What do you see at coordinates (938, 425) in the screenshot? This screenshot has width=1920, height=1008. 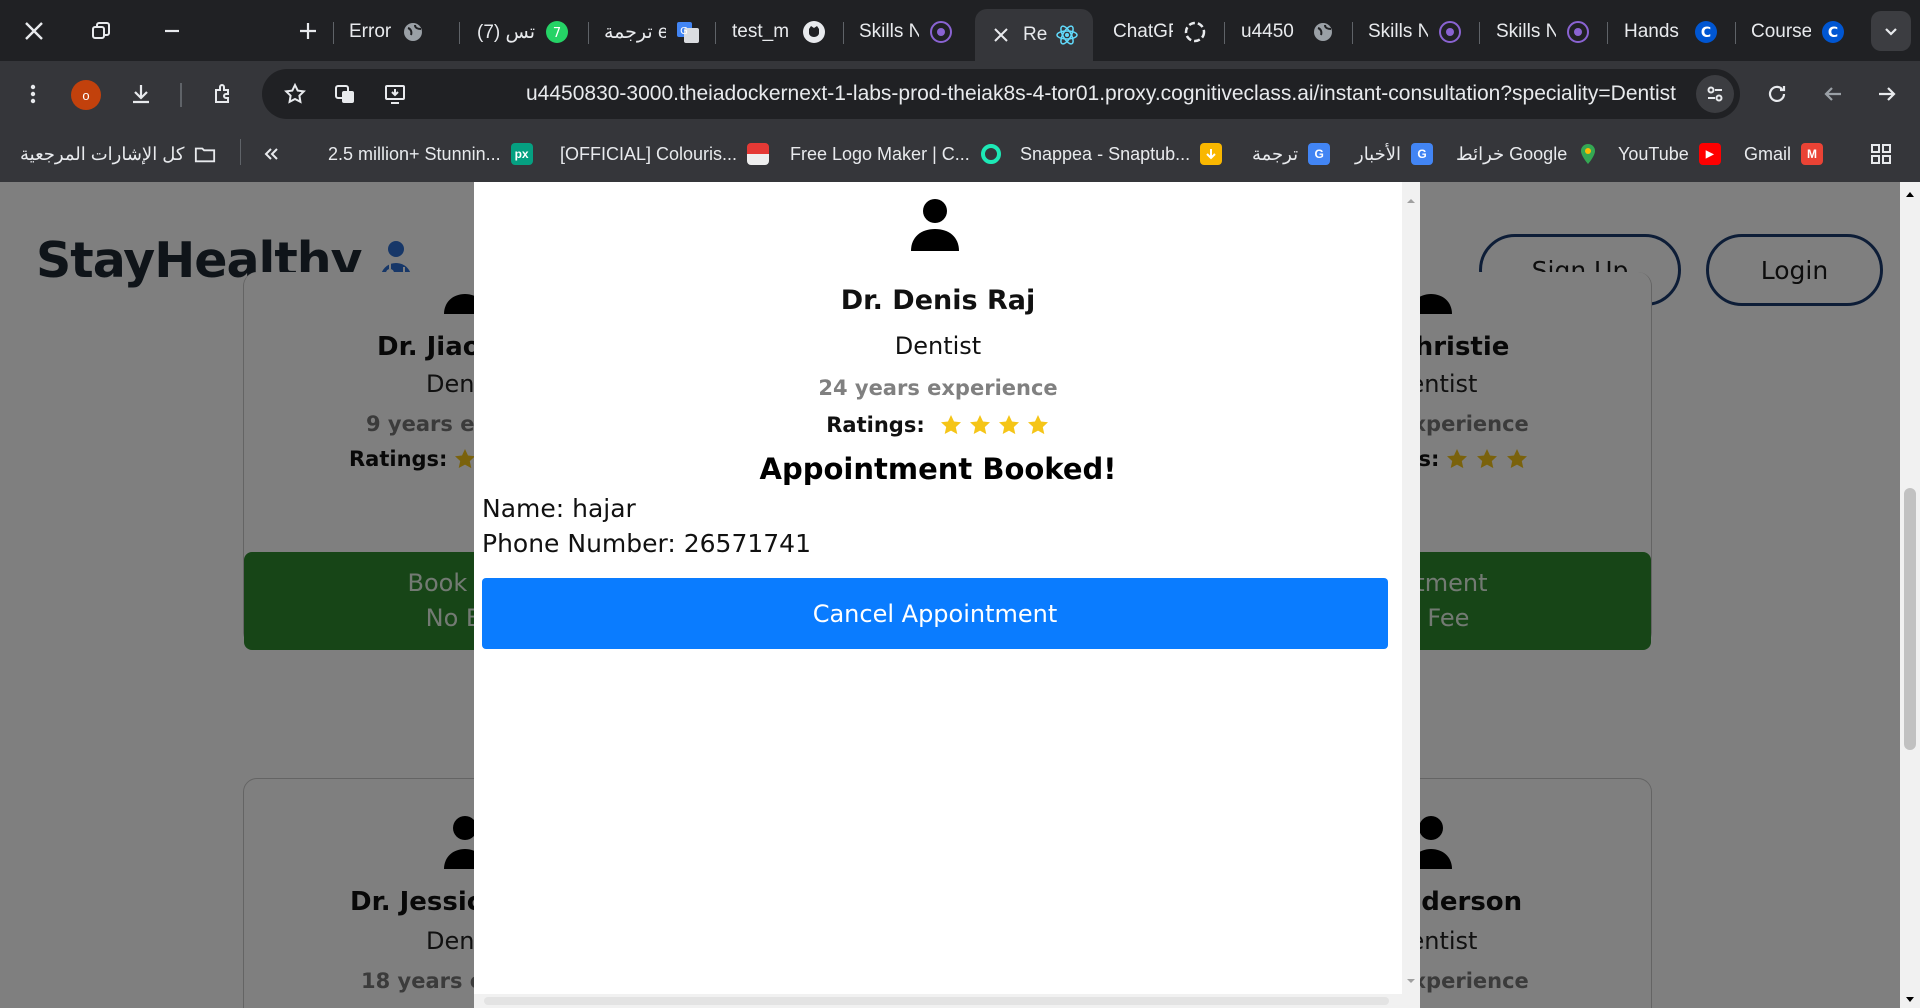 I see `doctor-ratings: Ratings:` at bounding box center [938, 425].